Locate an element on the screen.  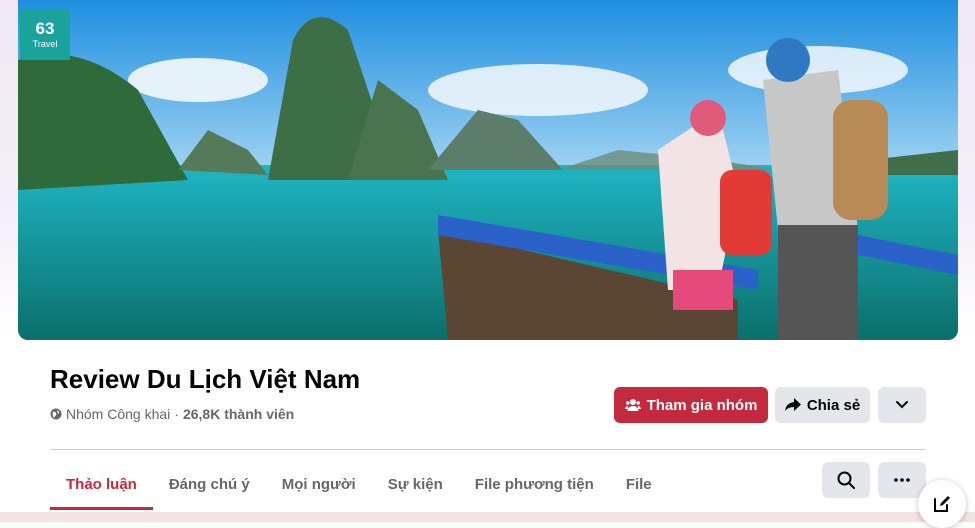
tab-files: File is located at coordinates (639, 484).